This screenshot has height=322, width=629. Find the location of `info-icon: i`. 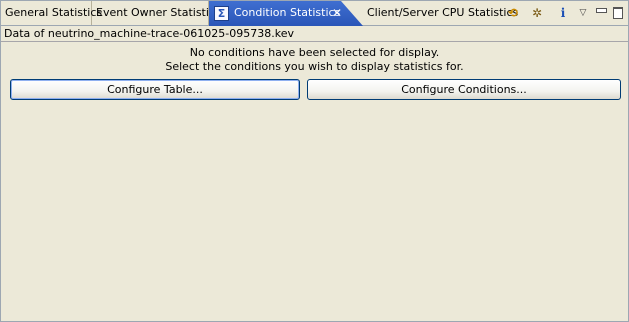

info-icon: i is located at coordinates (563, 13).